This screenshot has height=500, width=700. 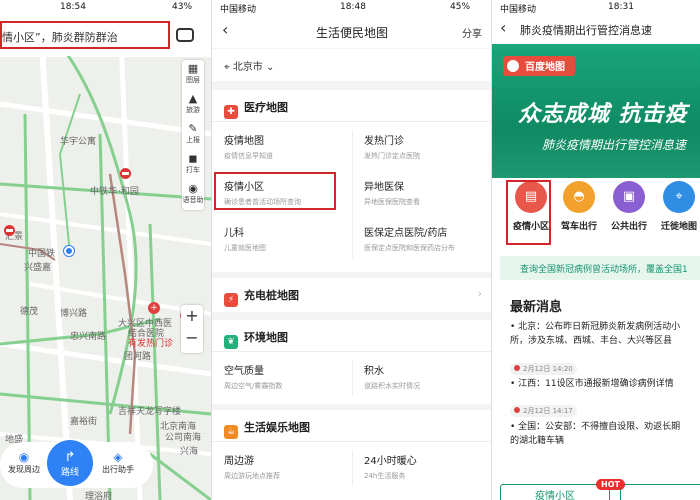 What do you see at coordinates (603, 114) in the screenshot?
I see `banner-headline: 众志成城 抗击疫` at bounding box center [603, 114].